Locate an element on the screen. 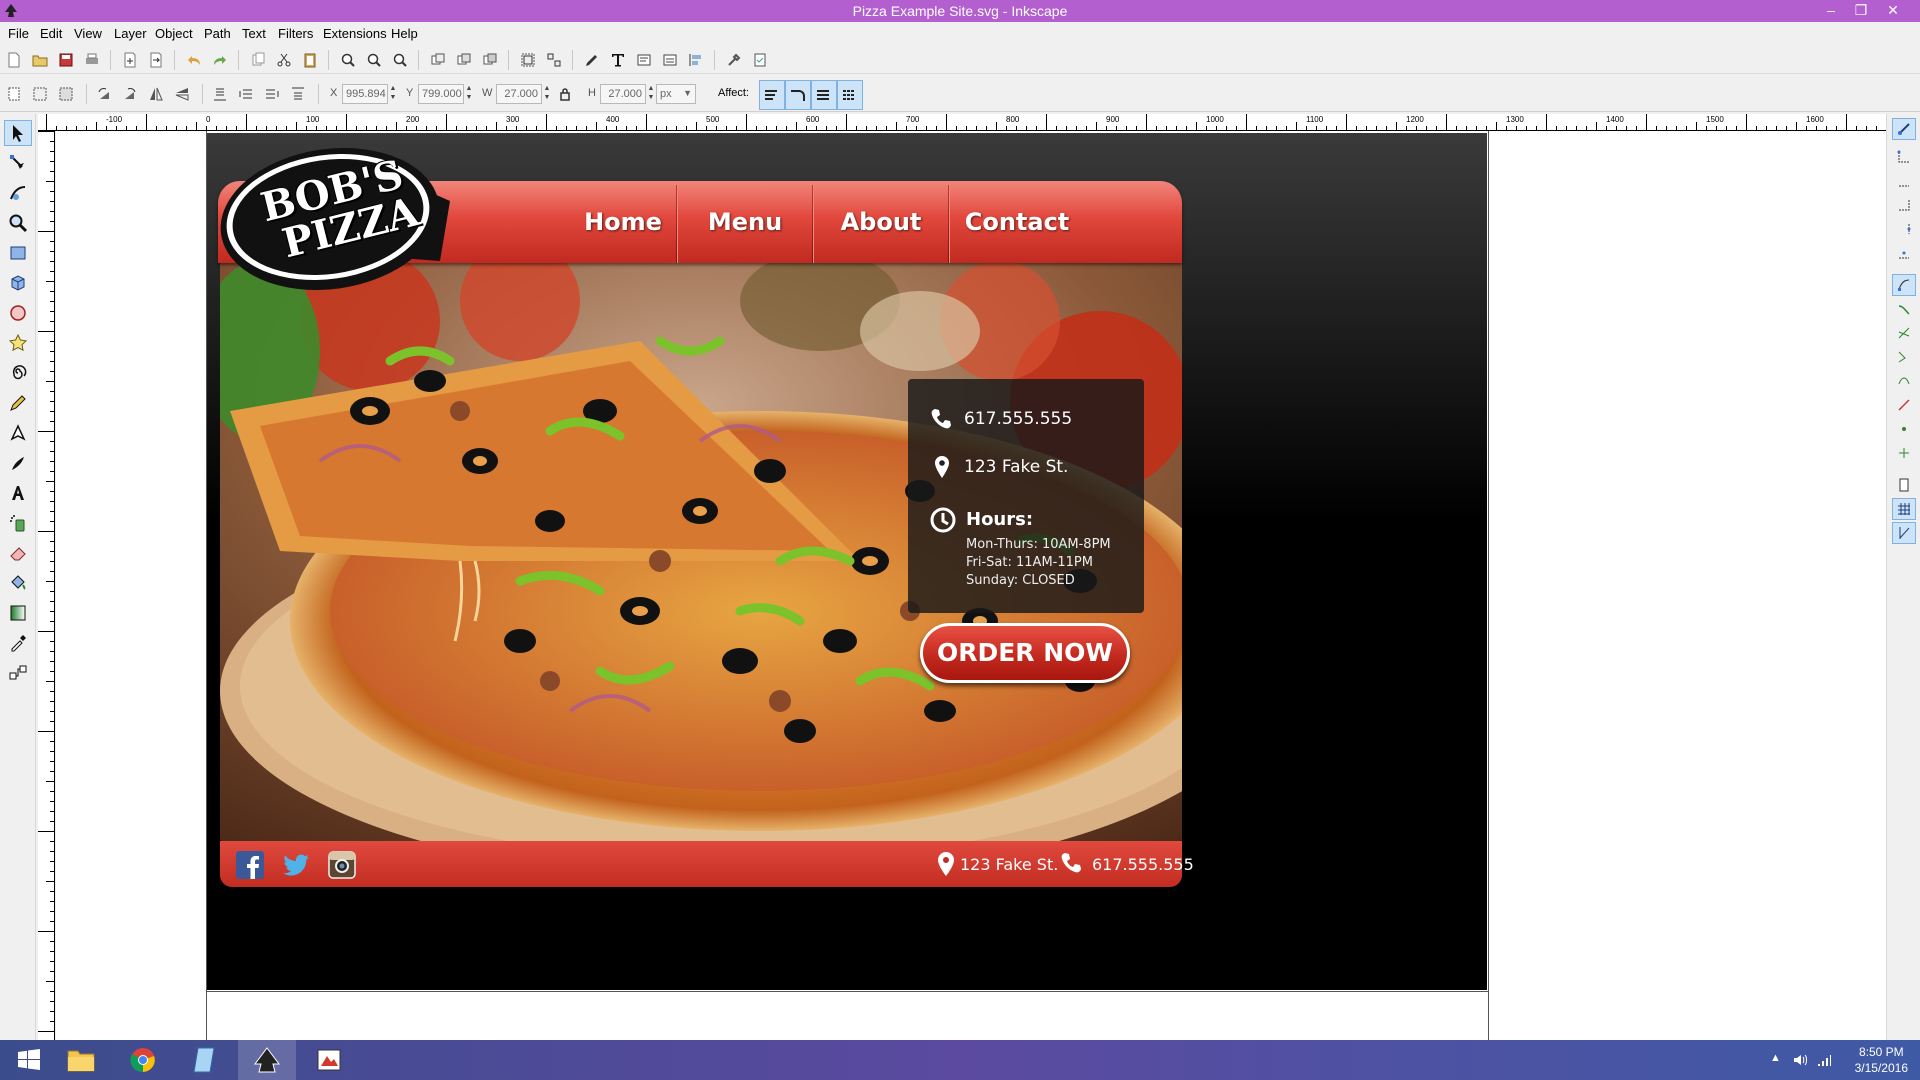 Image resolution: width=1920 pixels, height=1080 pixels. nav-menu: Menu is located at coordinates (745, 222).